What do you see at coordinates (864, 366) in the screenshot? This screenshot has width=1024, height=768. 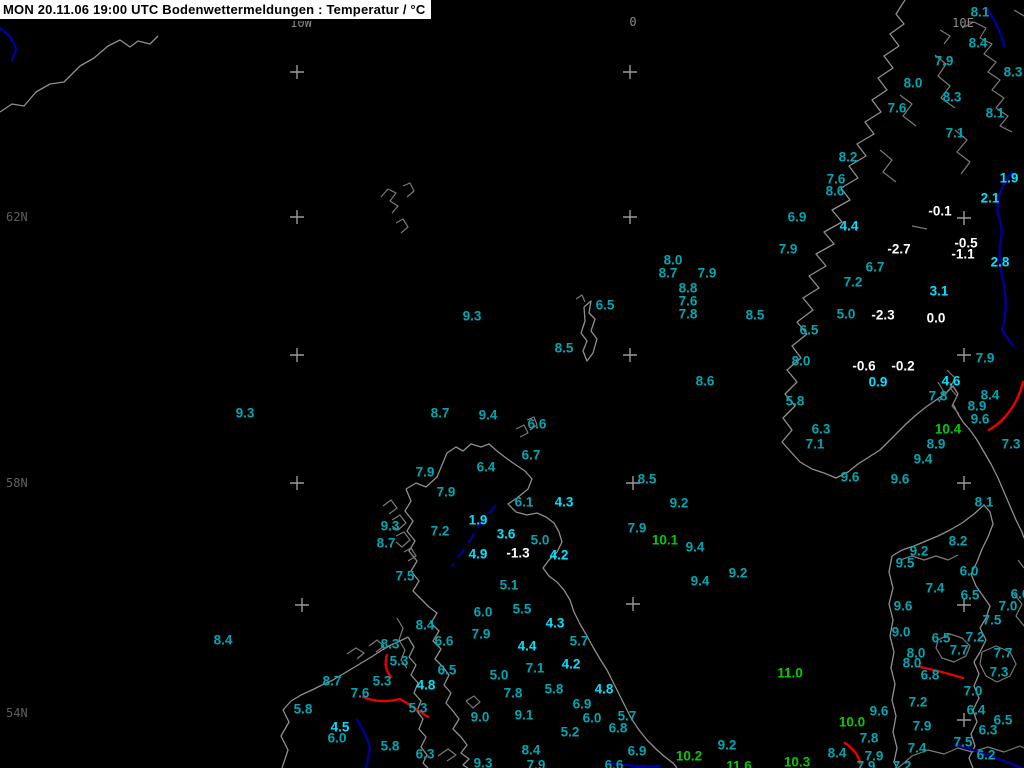 I see `station-temp: -0.6` at bounding box center [864, 366].